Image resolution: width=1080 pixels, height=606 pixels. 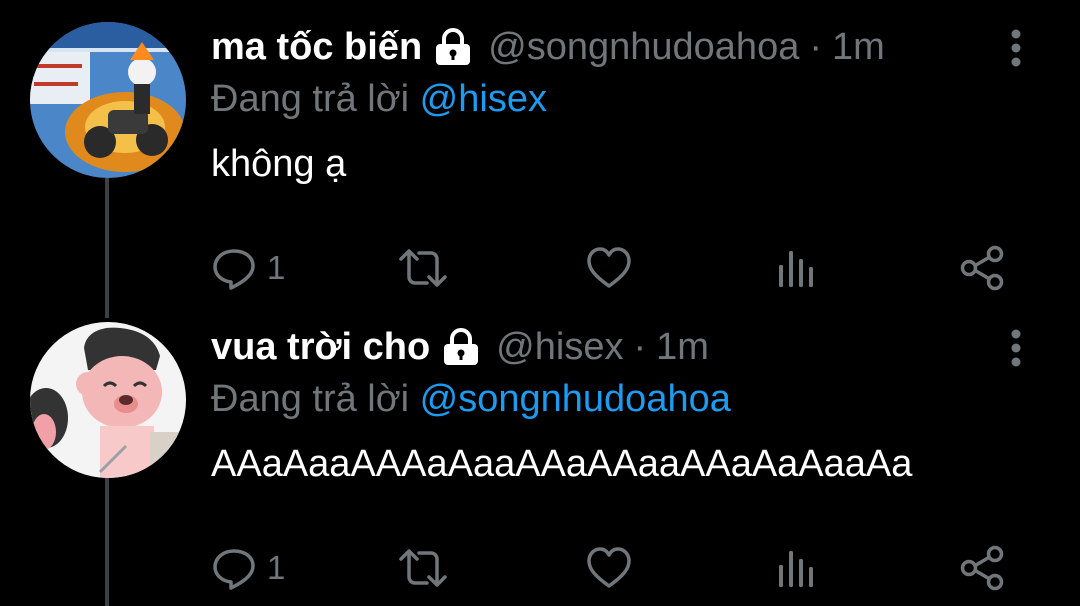 What do you see at coordinates (483, 99) in the screenshot?
I see `reply-handle-link: @hisex` at bounding box center [483, 99].